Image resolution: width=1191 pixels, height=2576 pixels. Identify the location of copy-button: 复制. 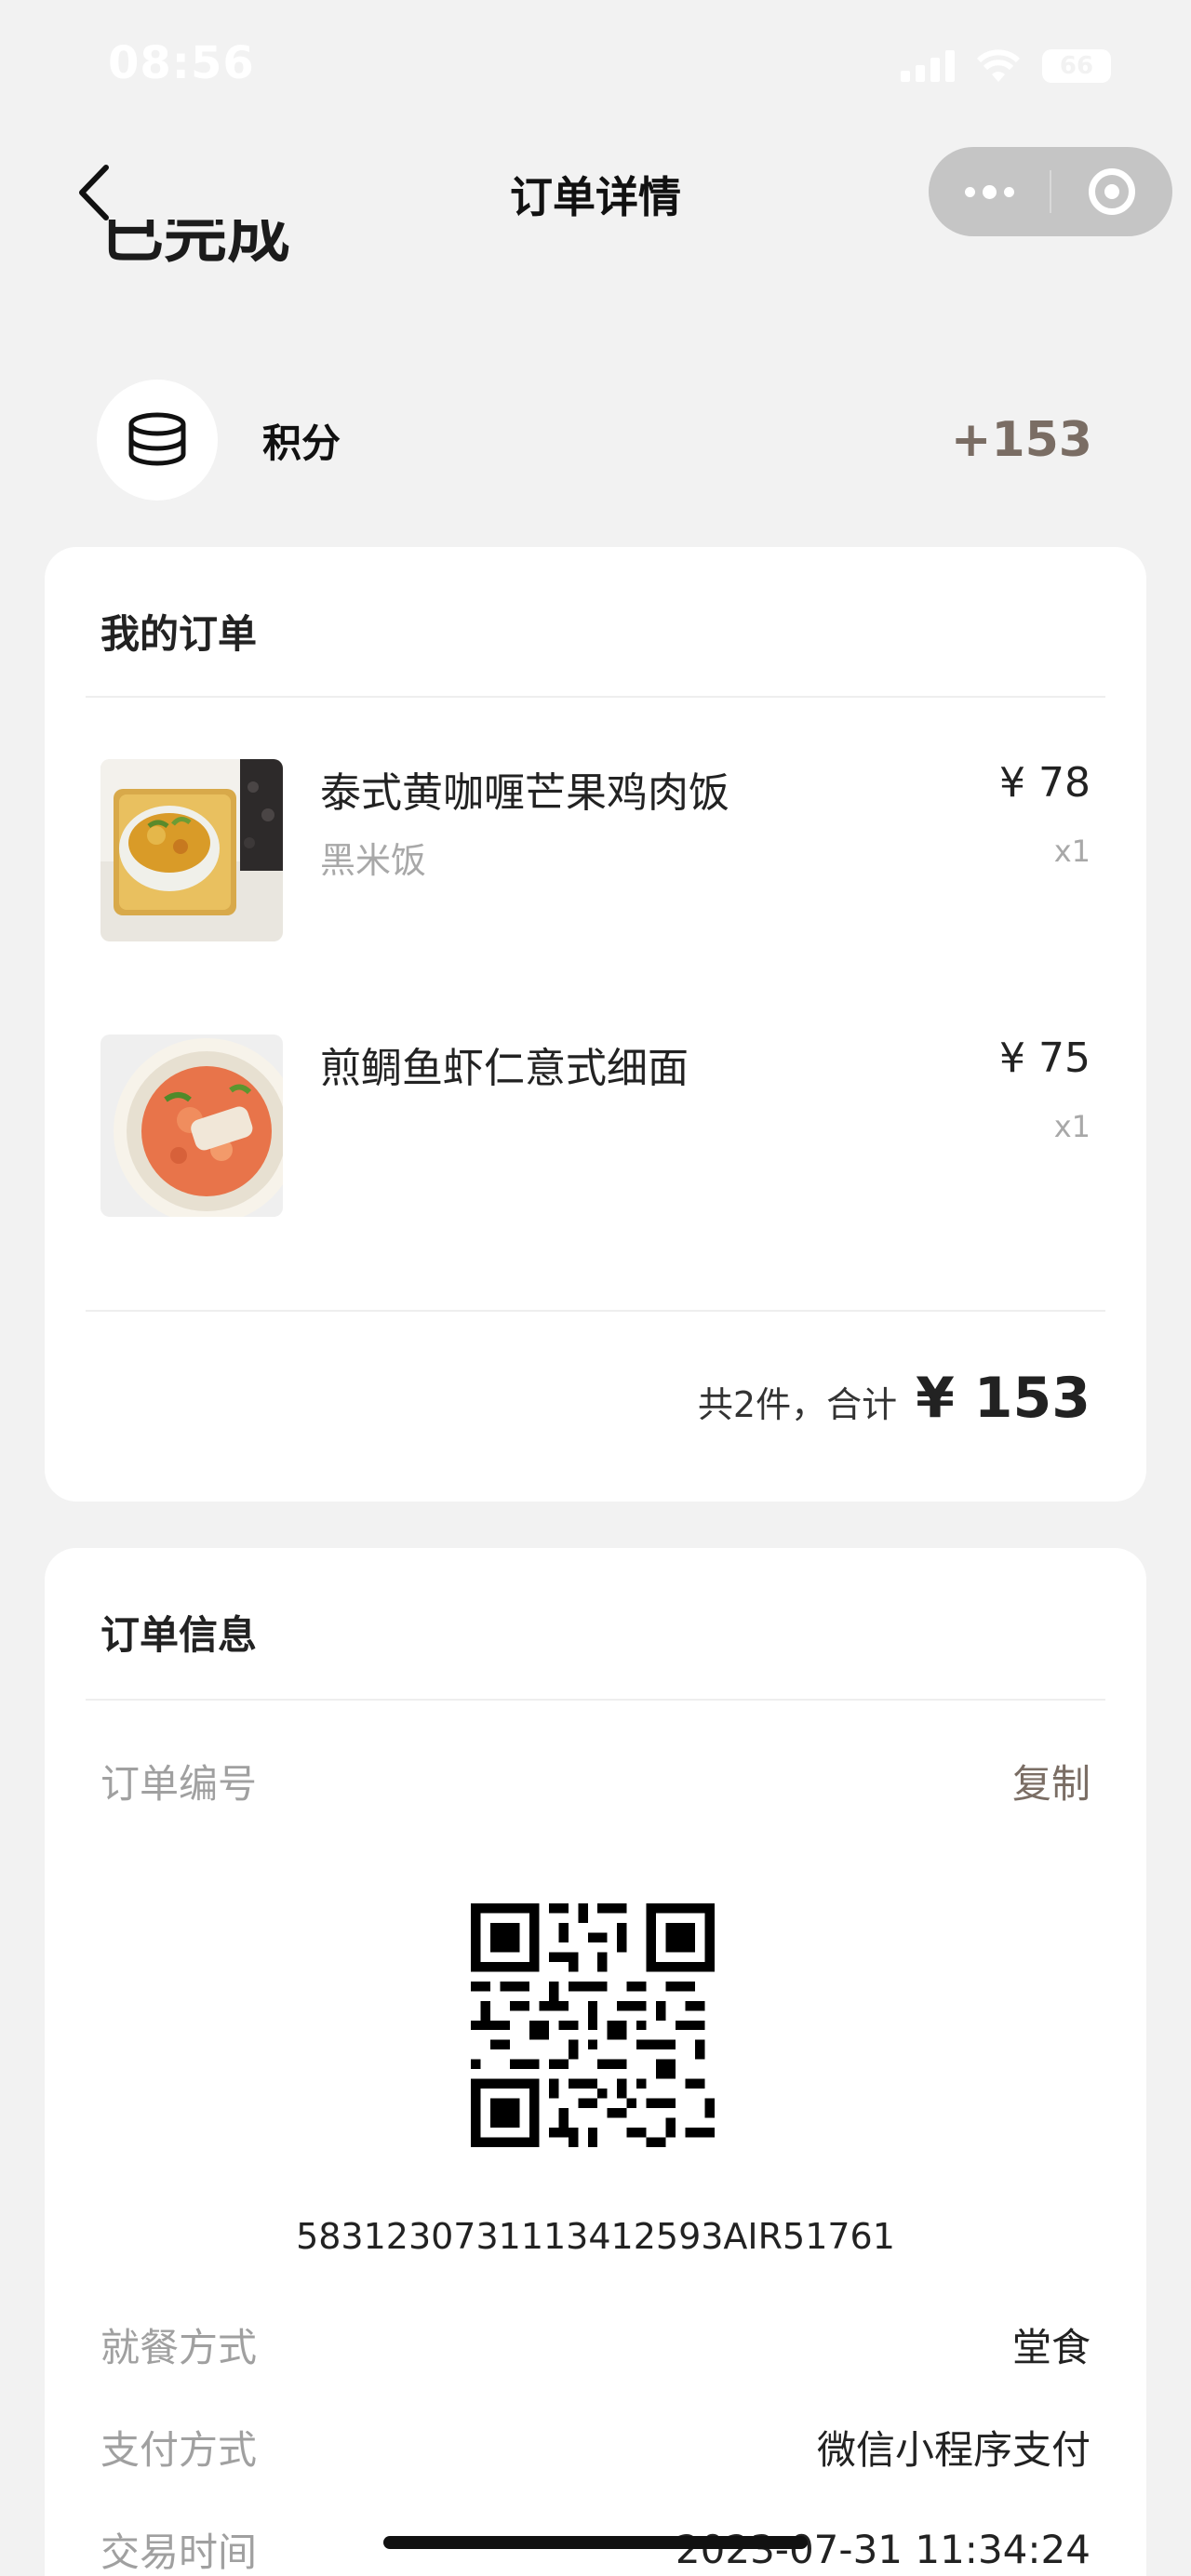
(1051, 1781).